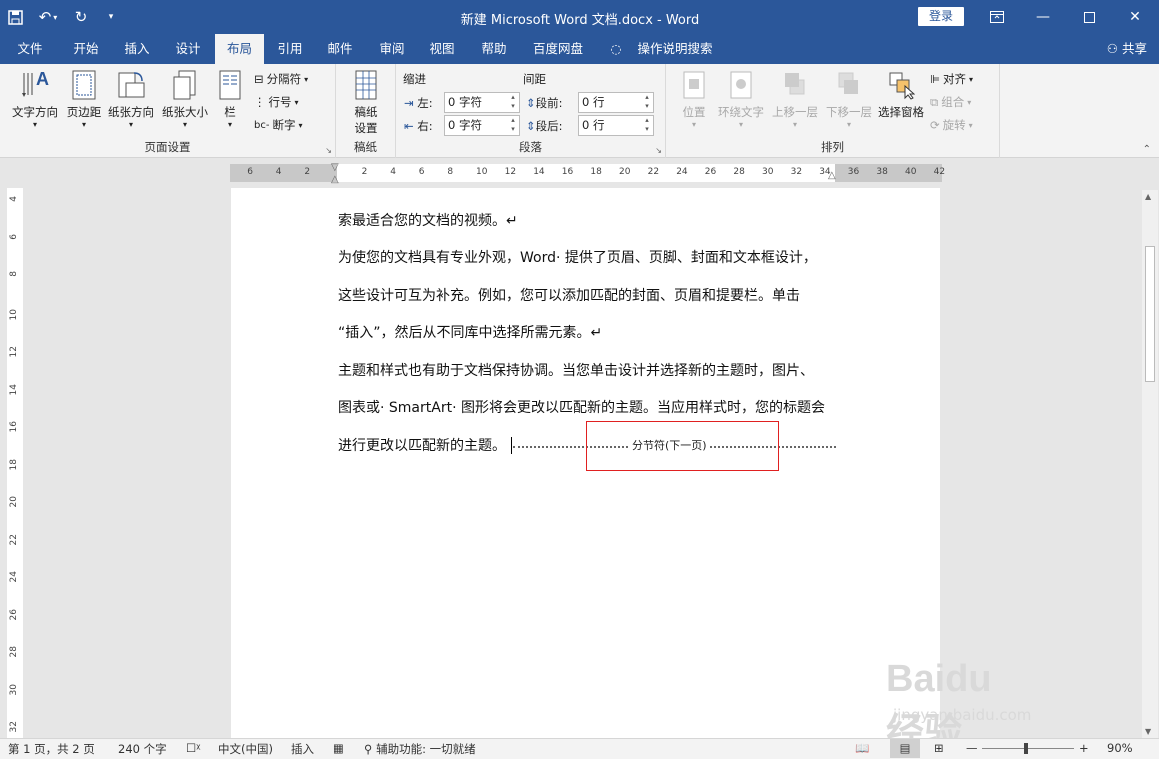 The width and height of the screenshot is (1159, 759). I want to click on spacing-after-icon: ⇕, so click(531, 126).